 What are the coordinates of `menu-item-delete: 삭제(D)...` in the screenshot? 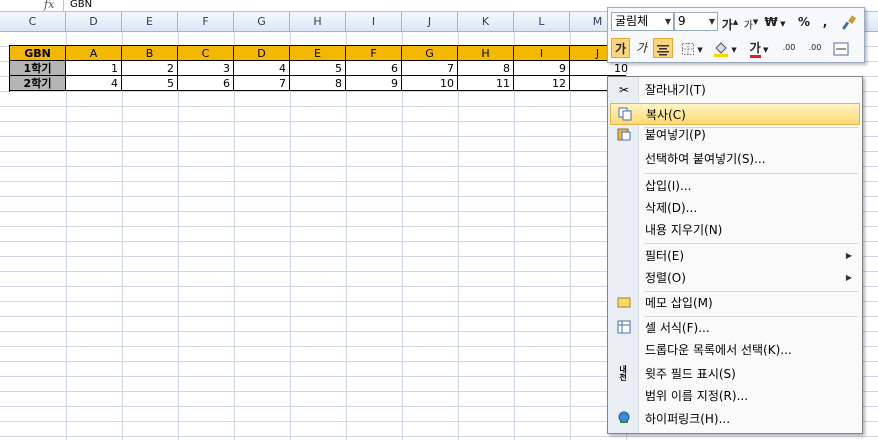 It's located at (735, 208).